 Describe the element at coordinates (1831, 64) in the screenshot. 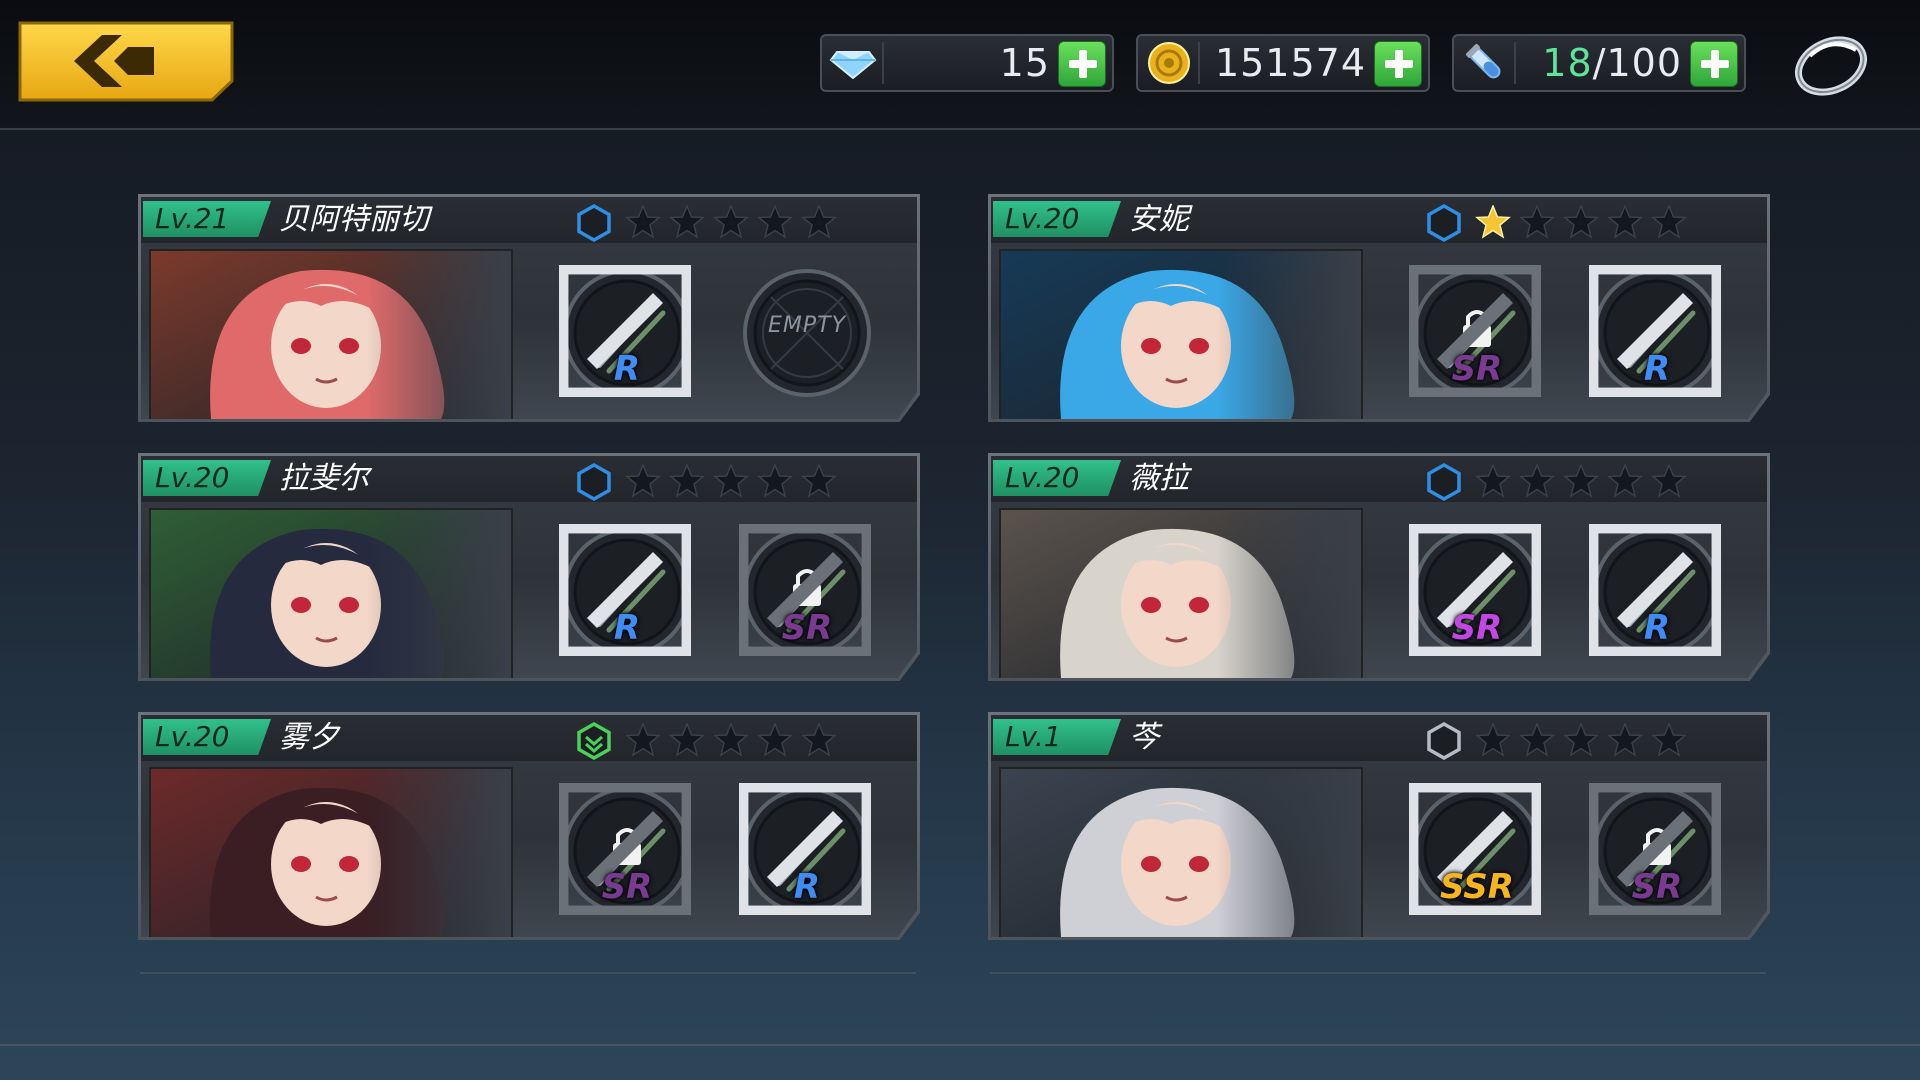

I see `settings-button` at that location.